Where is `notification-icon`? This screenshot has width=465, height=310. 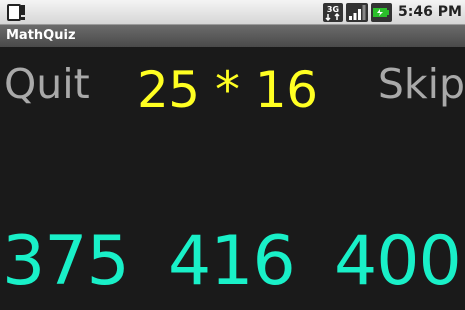 notification-icon is located at coordinates (16, 12).